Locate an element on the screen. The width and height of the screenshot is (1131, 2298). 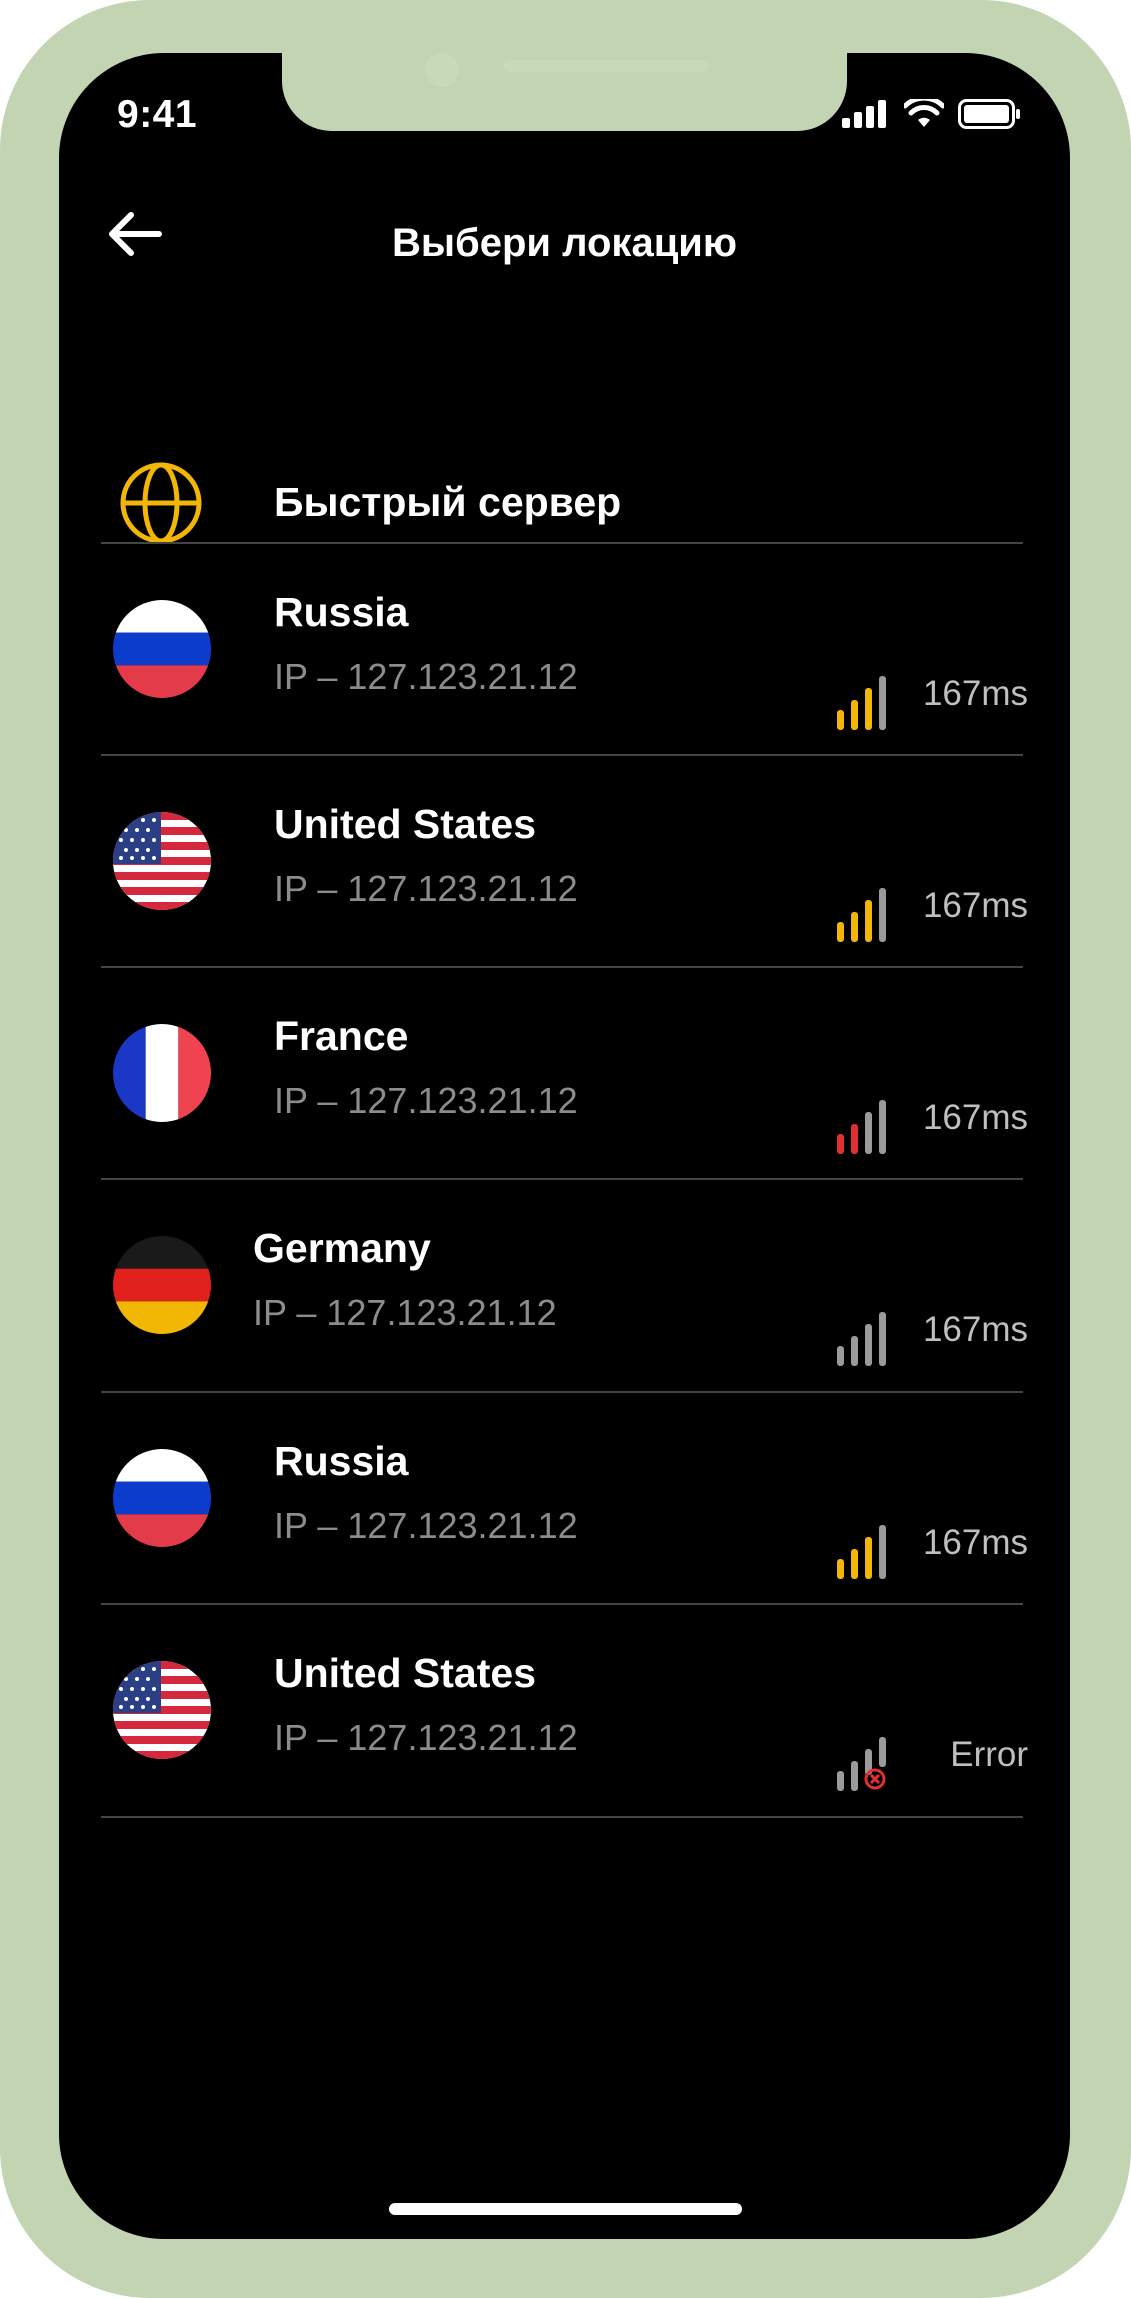
location-item-france: France IP – 127.123.21.12 167ms is located at coordinates (564, 1074).